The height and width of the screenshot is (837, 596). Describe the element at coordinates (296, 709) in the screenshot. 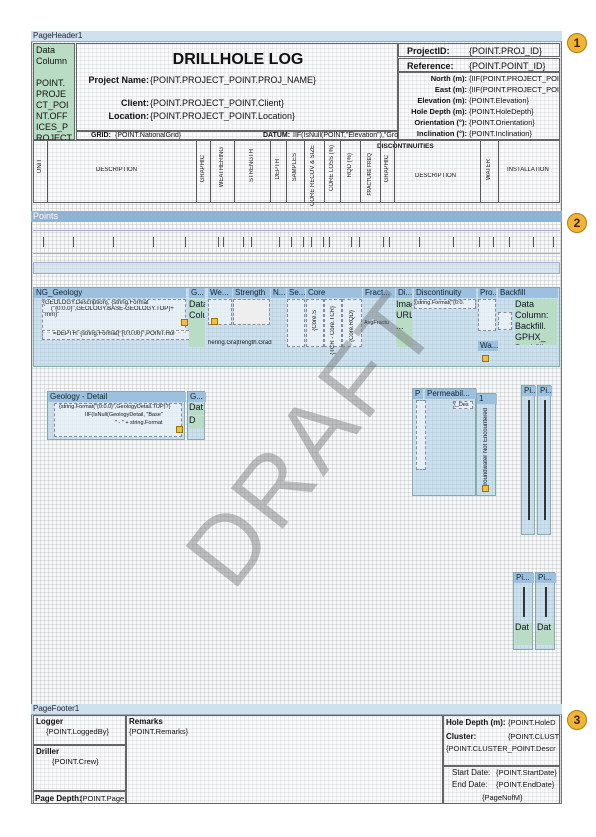

I see `page-footer-band: PageFooter1` at that location.